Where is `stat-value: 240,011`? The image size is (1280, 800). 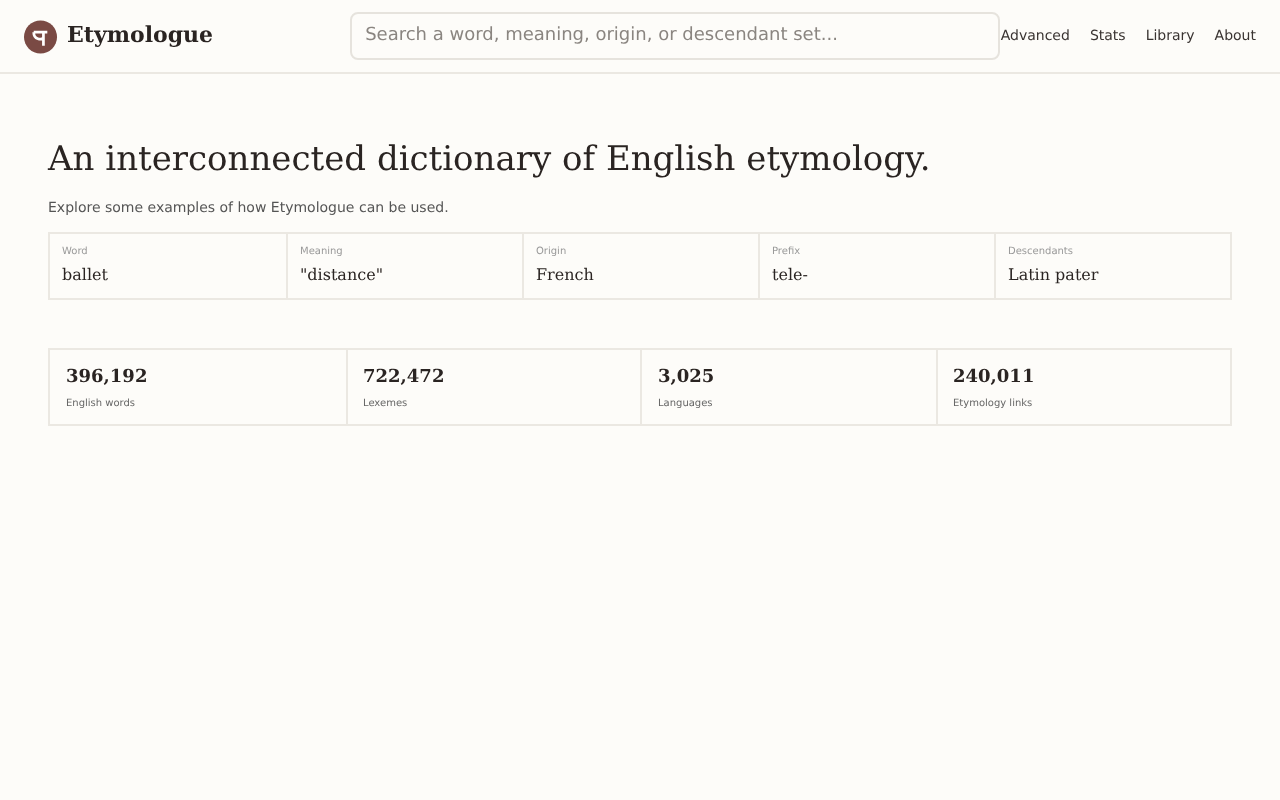 stat-value: 240,011 is located at coordinates (995, 378).